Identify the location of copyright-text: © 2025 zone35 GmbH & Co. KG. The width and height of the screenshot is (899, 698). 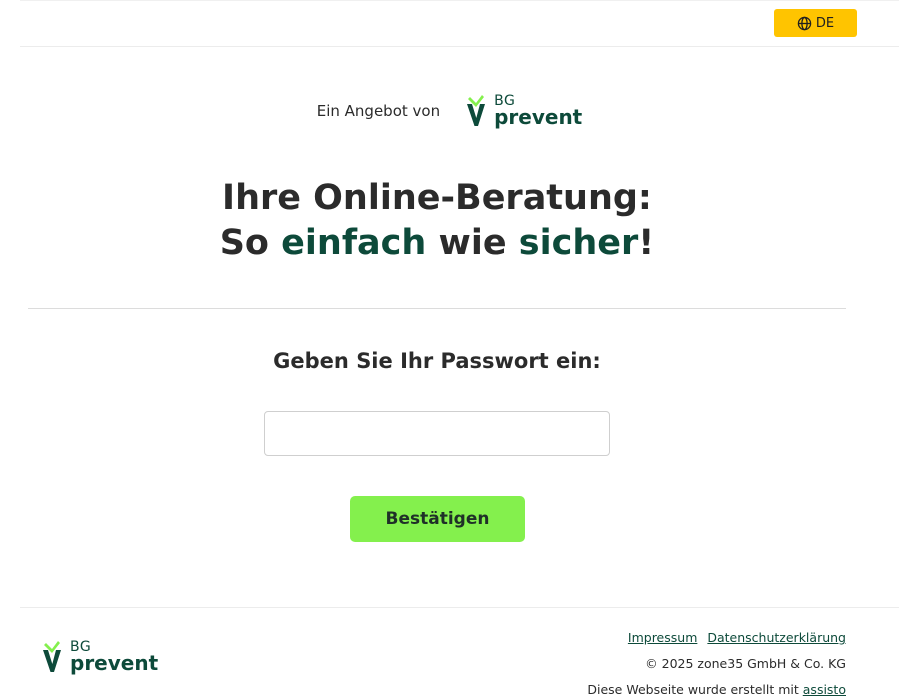
(745, 663).